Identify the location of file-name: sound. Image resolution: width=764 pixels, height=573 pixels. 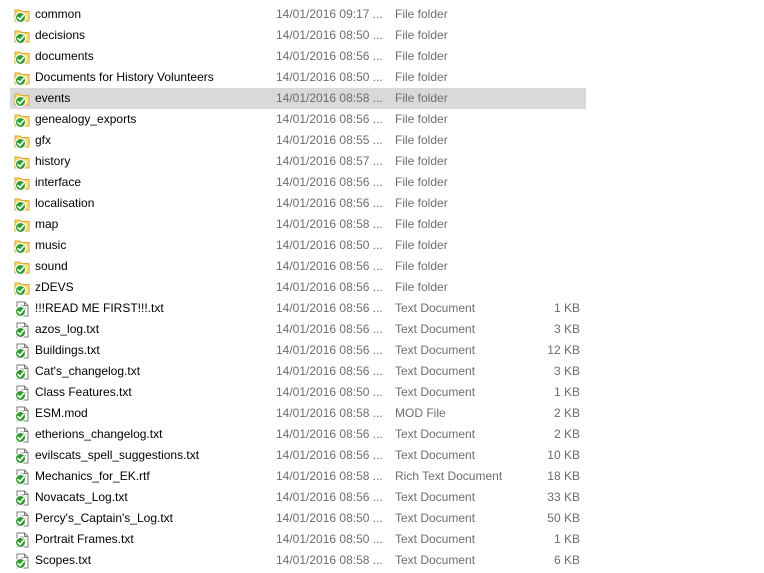
(51, 266).